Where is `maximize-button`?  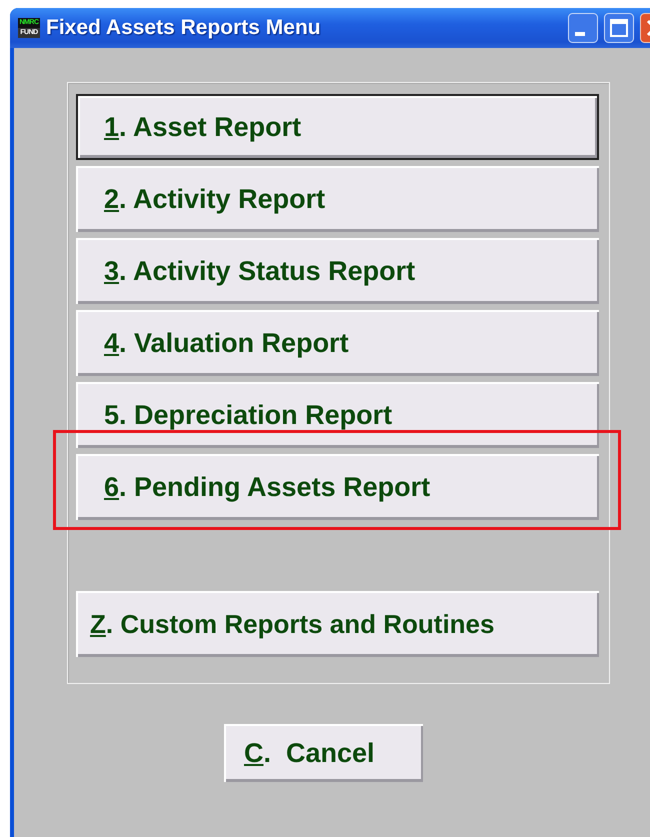
maximize-button is located at coordinates (619, 28).